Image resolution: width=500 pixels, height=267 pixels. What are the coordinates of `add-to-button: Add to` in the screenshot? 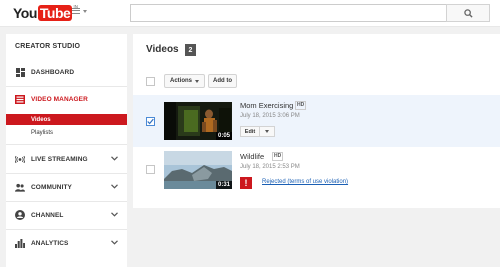 It's located at (222, 81).